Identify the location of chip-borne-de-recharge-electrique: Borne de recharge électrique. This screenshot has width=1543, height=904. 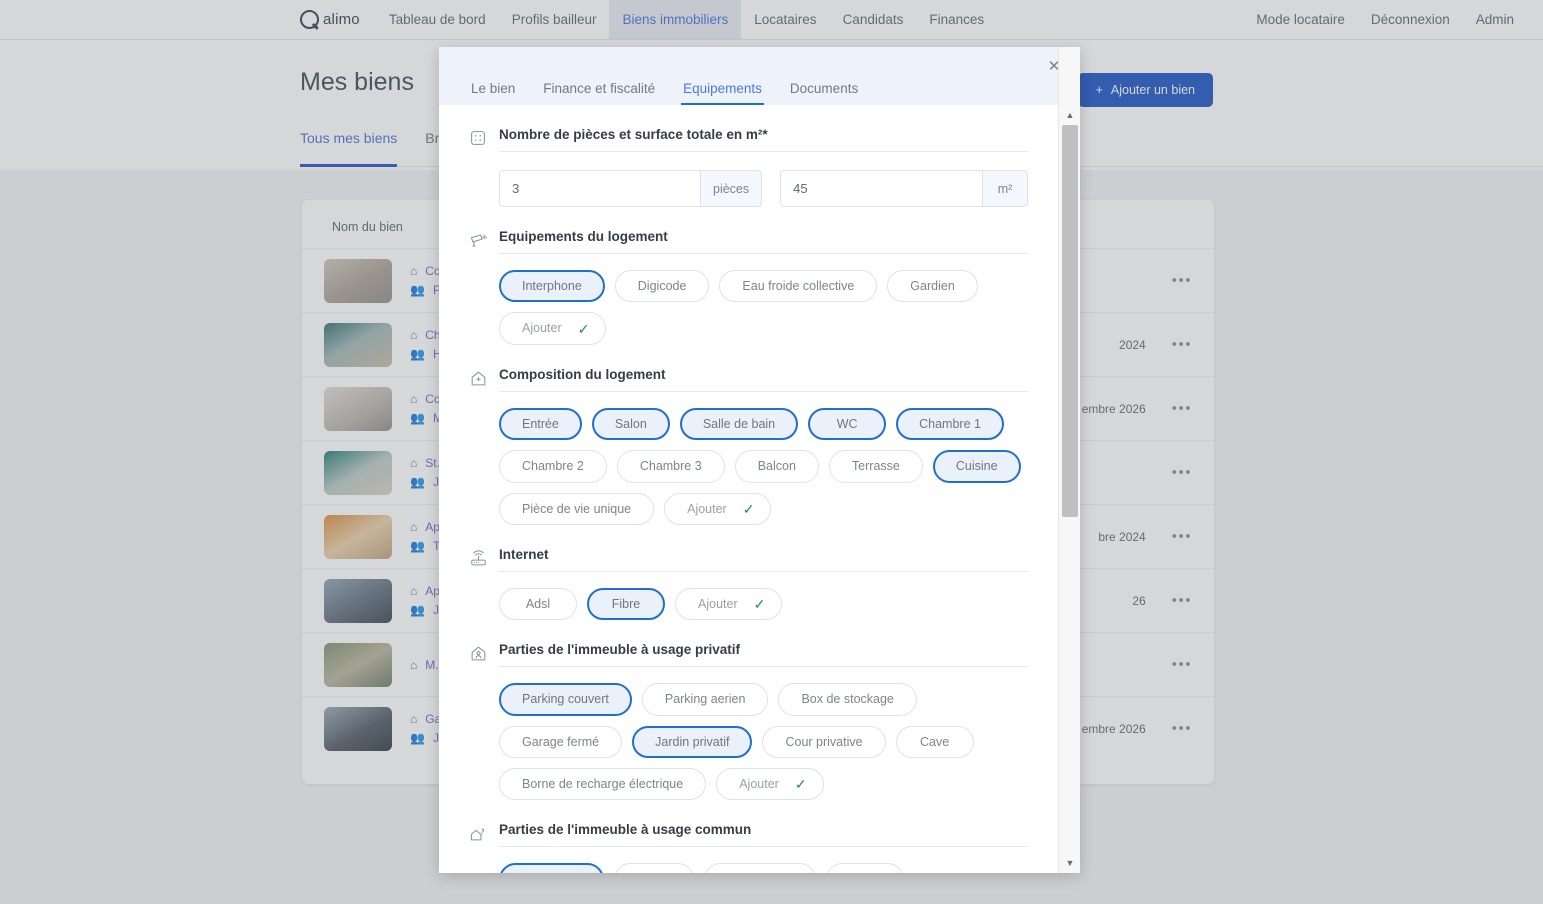
(603, 784).